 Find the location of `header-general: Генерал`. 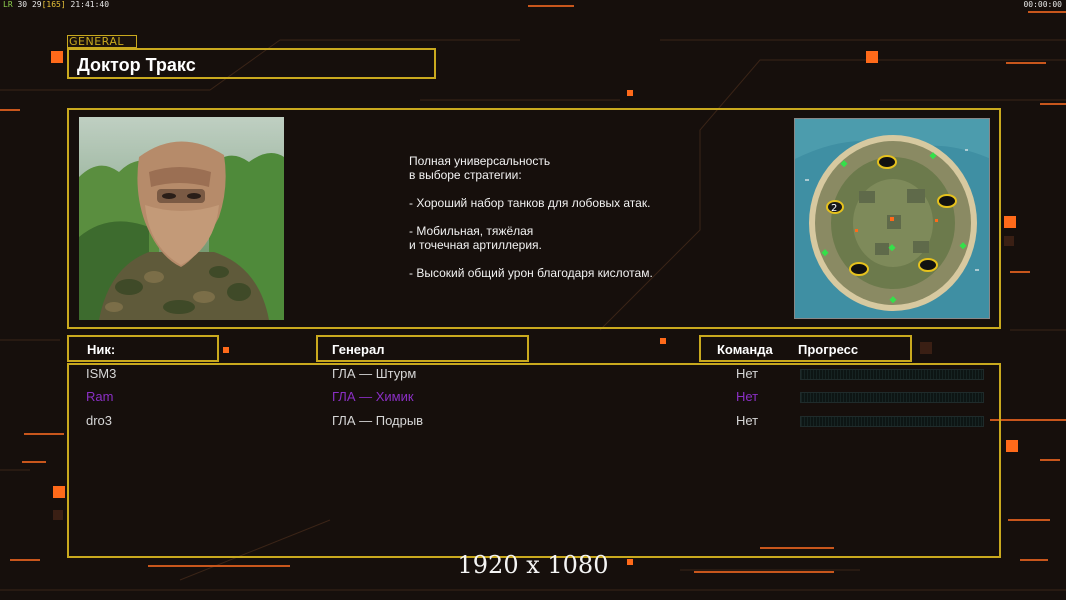

header-general: Генерал is located at coordinates (422, 348).